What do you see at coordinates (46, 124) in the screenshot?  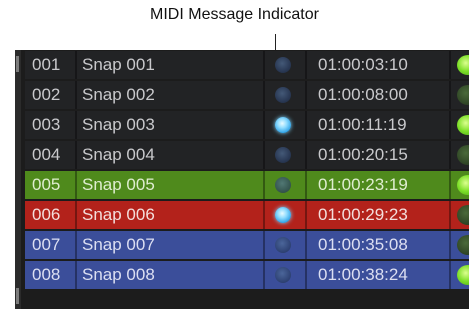 I see `snapshot-number: 003` at bounding box center [46, 124].